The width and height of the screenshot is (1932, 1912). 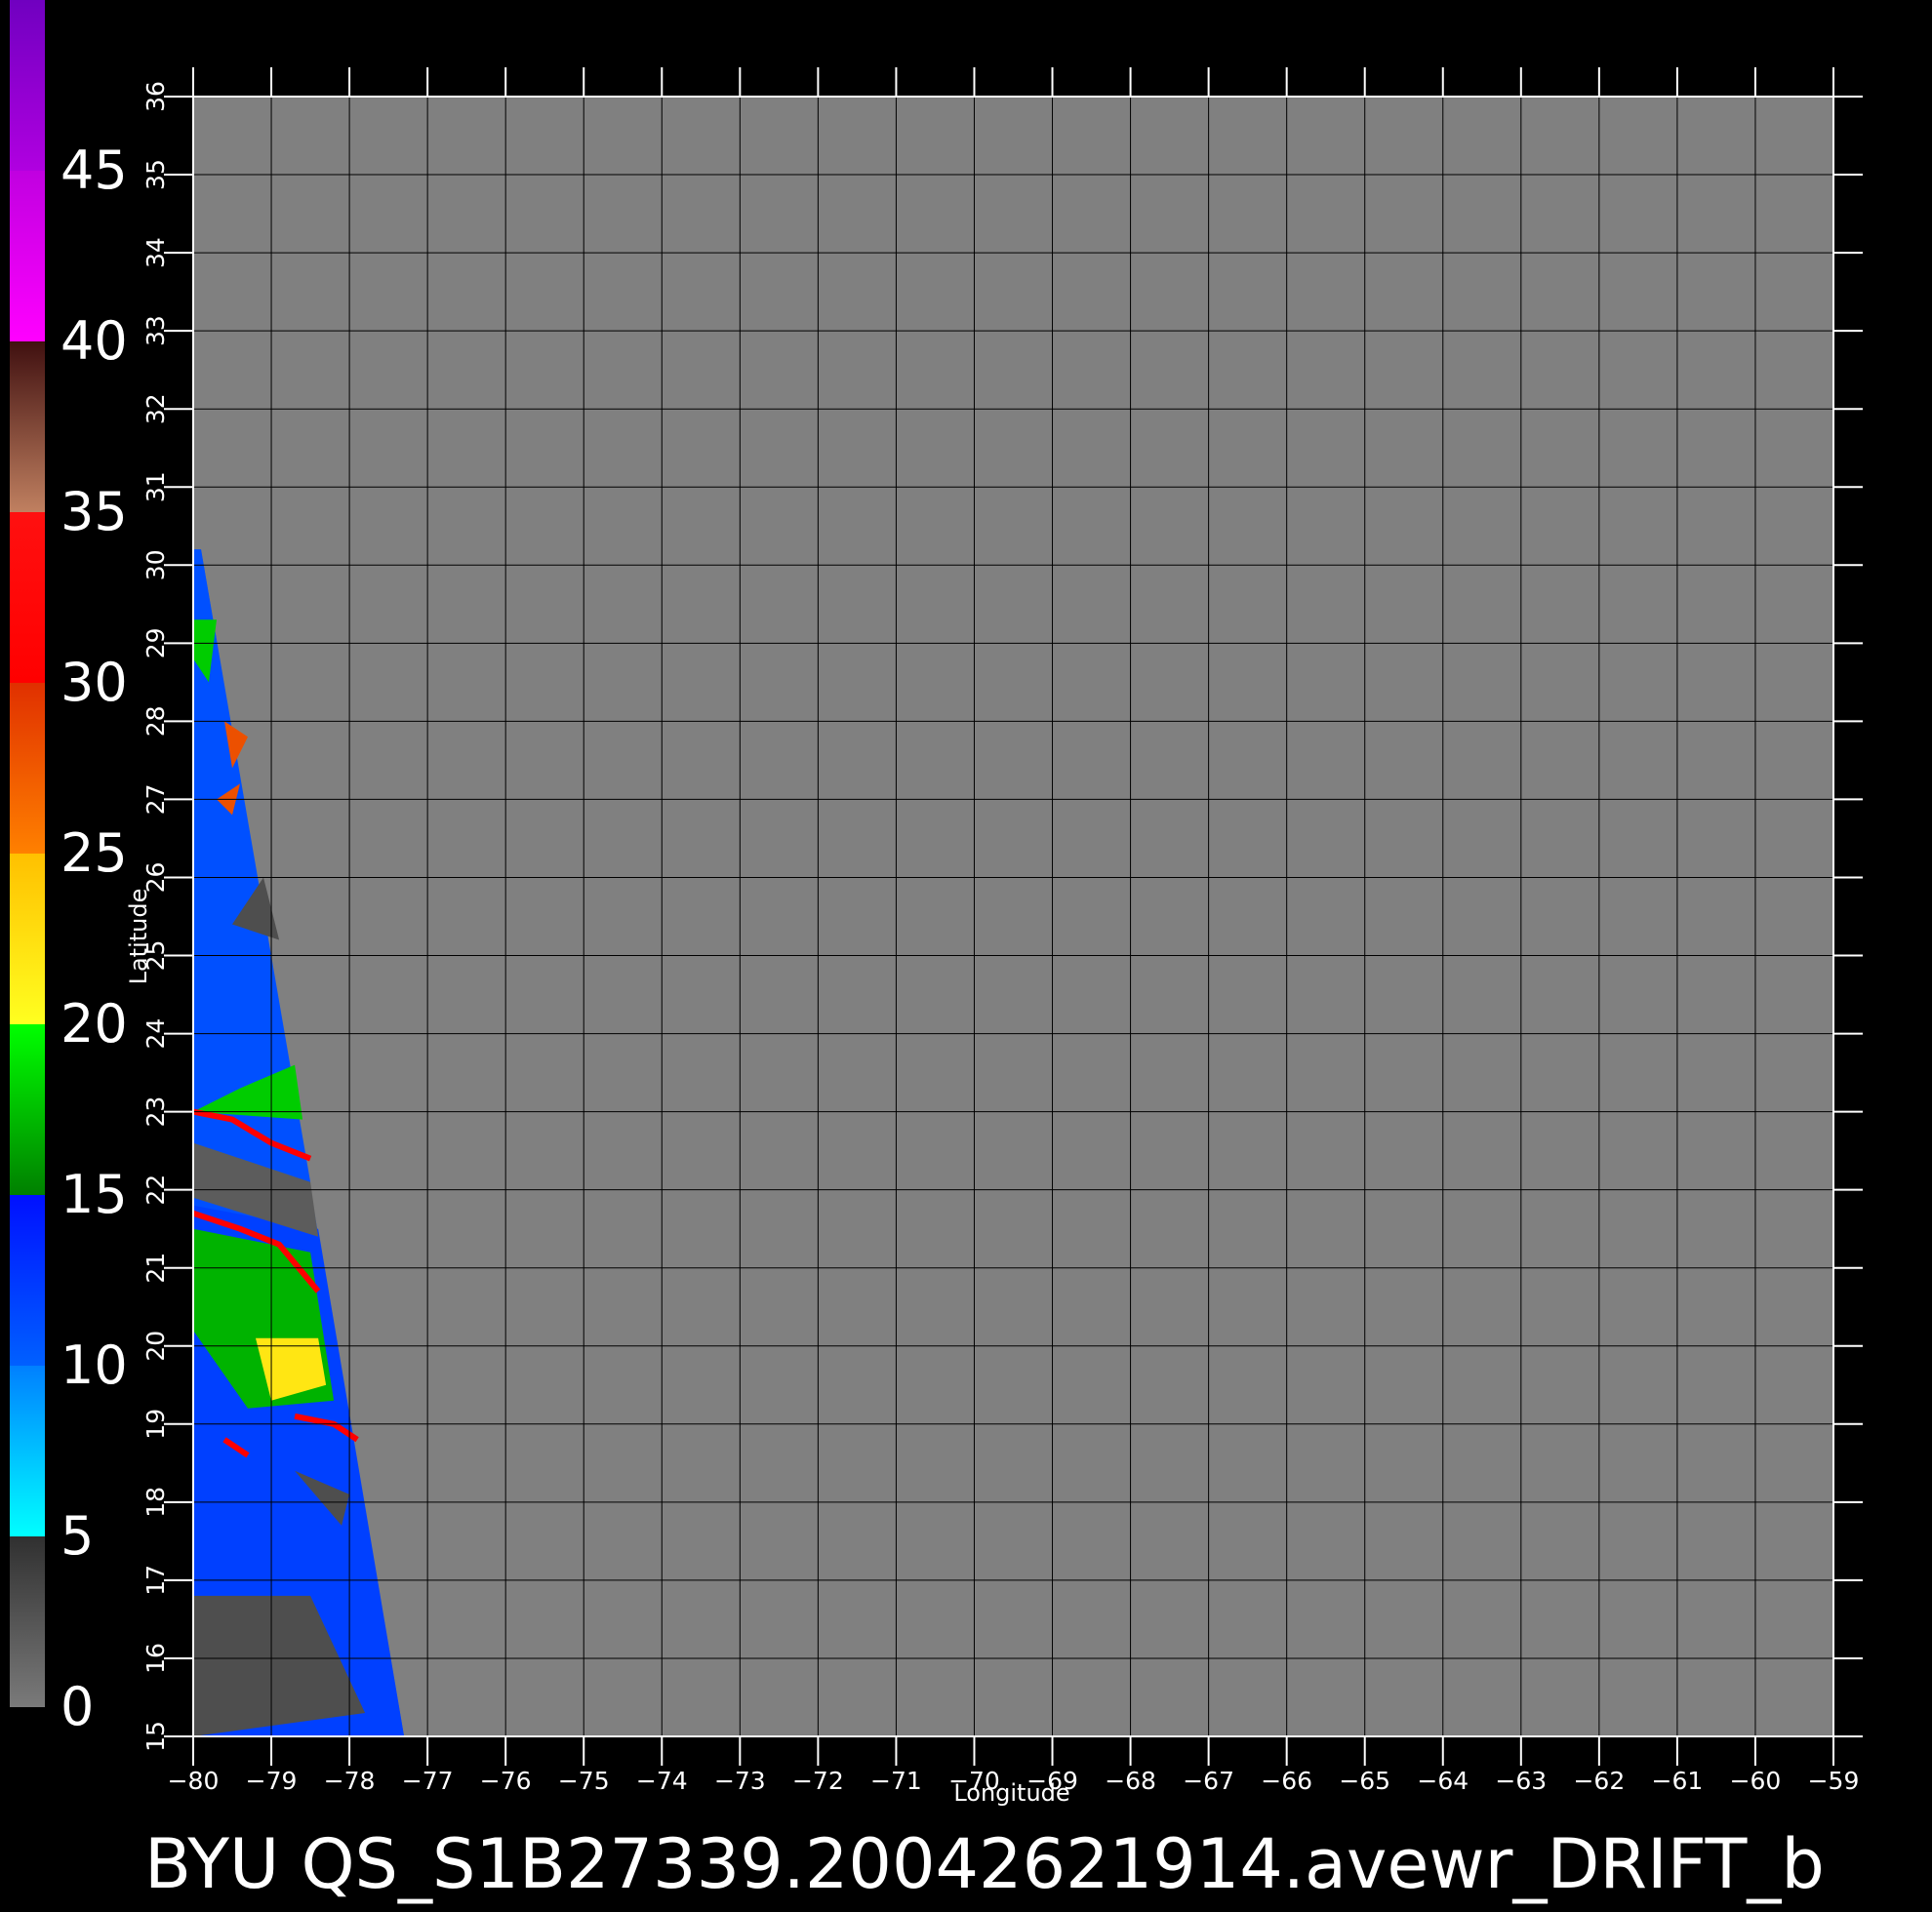 I want to click on colorbar-tick-label: 10, so click(x=94, y=1365).